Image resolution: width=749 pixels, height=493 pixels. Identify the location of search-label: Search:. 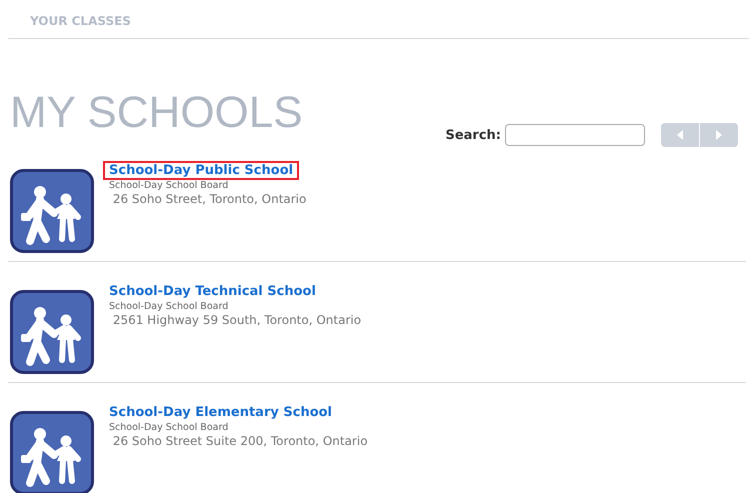
(473, 135).